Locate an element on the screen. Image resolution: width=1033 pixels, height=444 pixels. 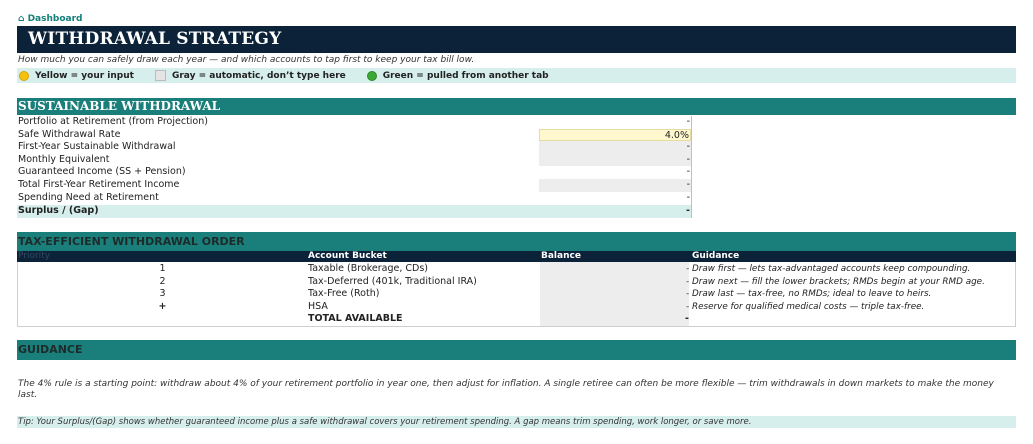
row-label: Total First-Year Retirement Income is located at coordinates (99, 184).